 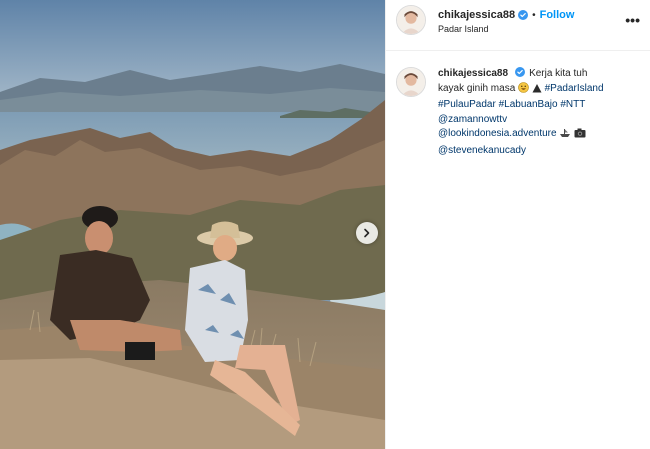 I want to click on next-photo-button, so click(x=367, y=233).